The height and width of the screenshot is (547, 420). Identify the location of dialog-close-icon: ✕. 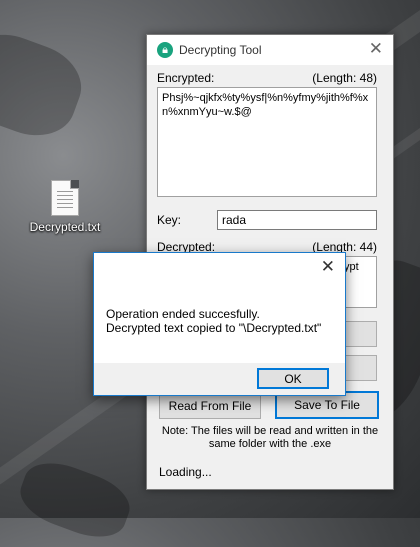
(328, 267).